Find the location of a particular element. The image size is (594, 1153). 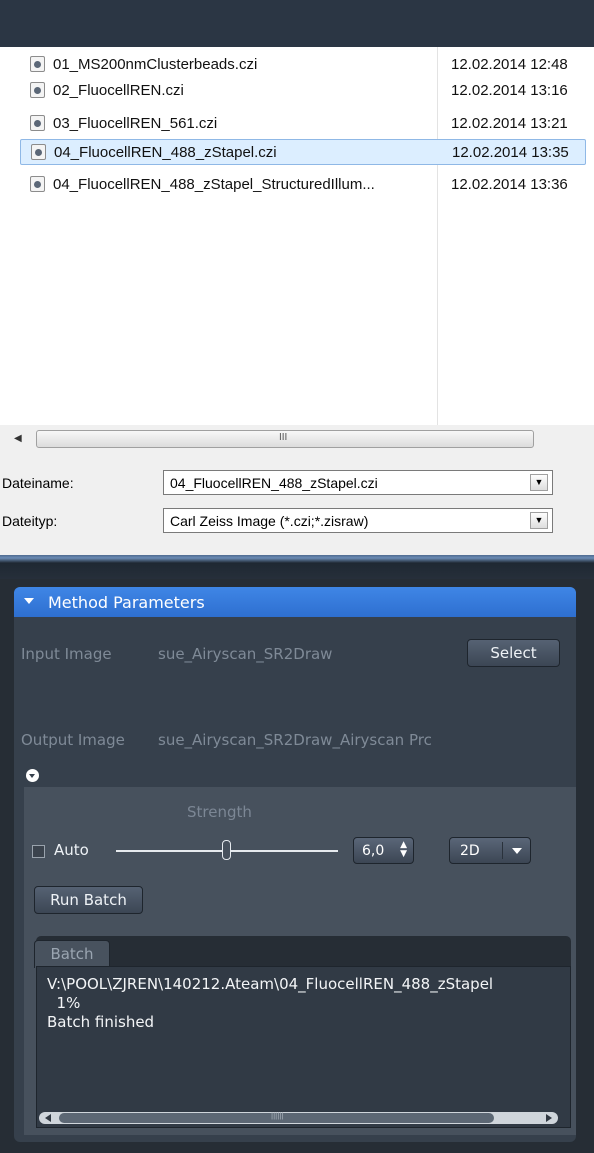

scroll-left-arrow-icon: ◀ is located at coordinates (18, 438).